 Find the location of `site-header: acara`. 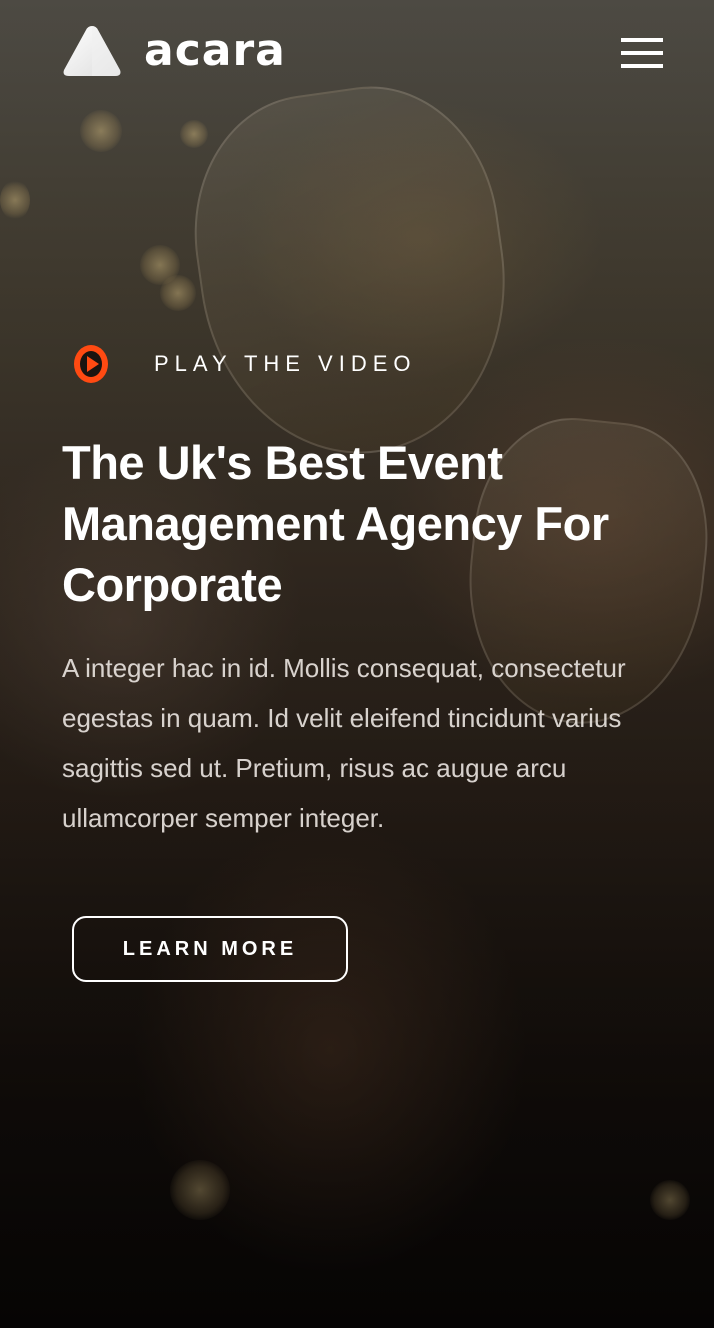

site-header: acara is located at coordinates (357, 52).